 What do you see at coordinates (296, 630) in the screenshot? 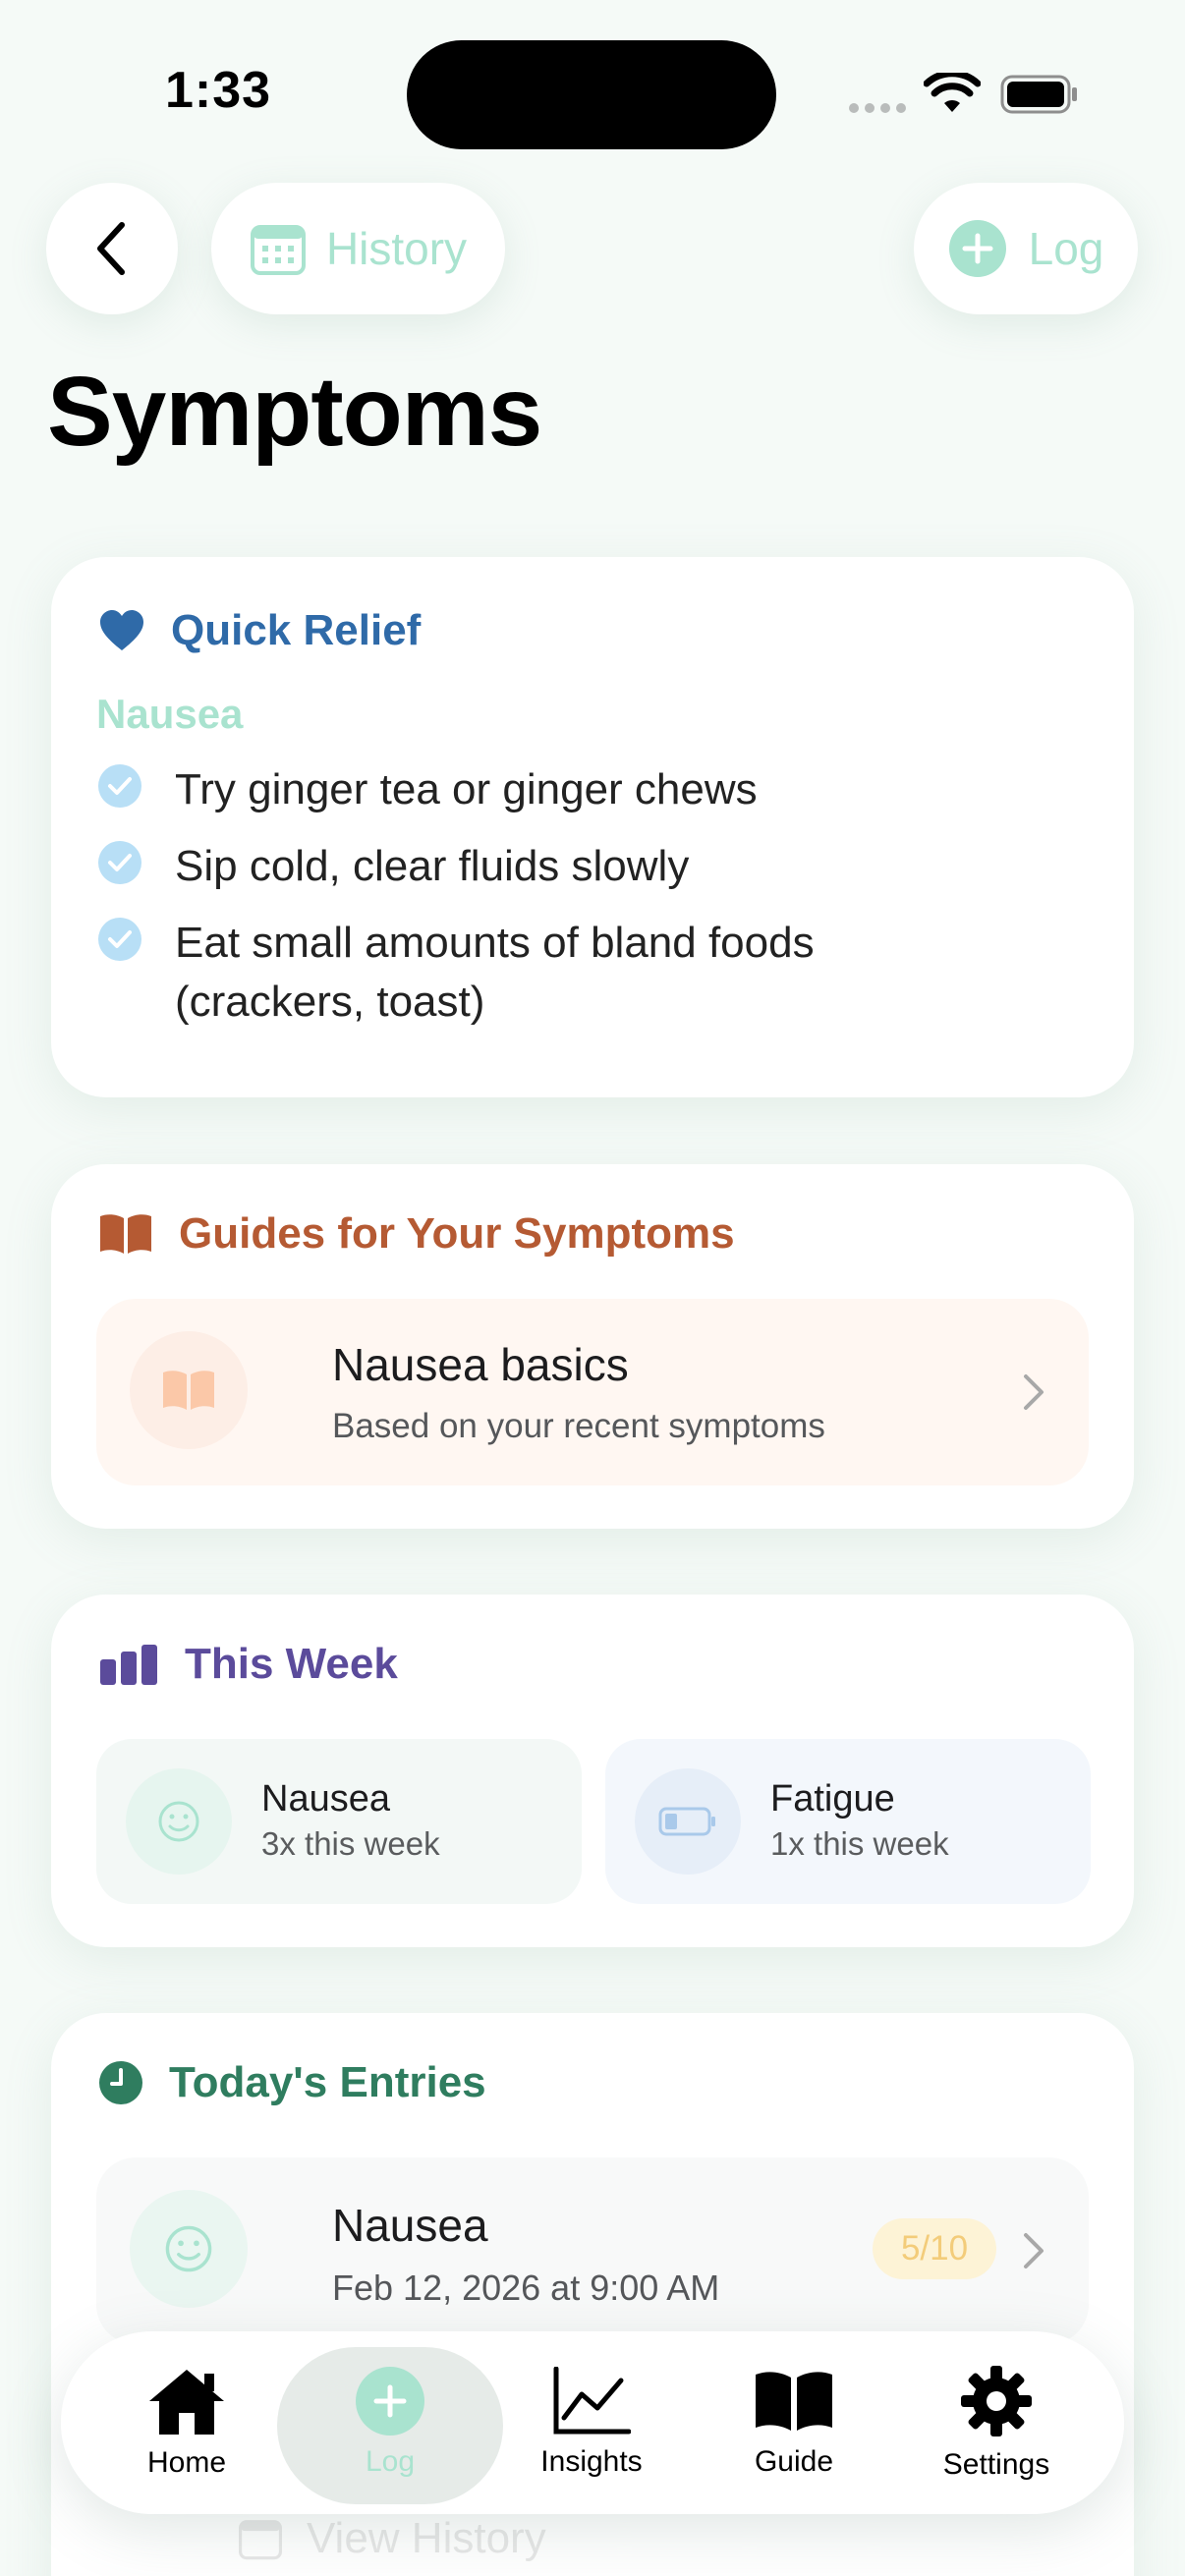
I see `quick-relief-title: Quick Relief` at bounding box center [296, 630].